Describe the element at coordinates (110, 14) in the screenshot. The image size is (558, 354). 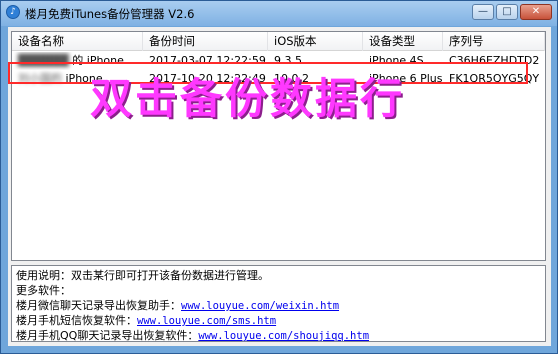
I see `window-title: 楼月免费iTunes备份管理器 V2.6` at that location.